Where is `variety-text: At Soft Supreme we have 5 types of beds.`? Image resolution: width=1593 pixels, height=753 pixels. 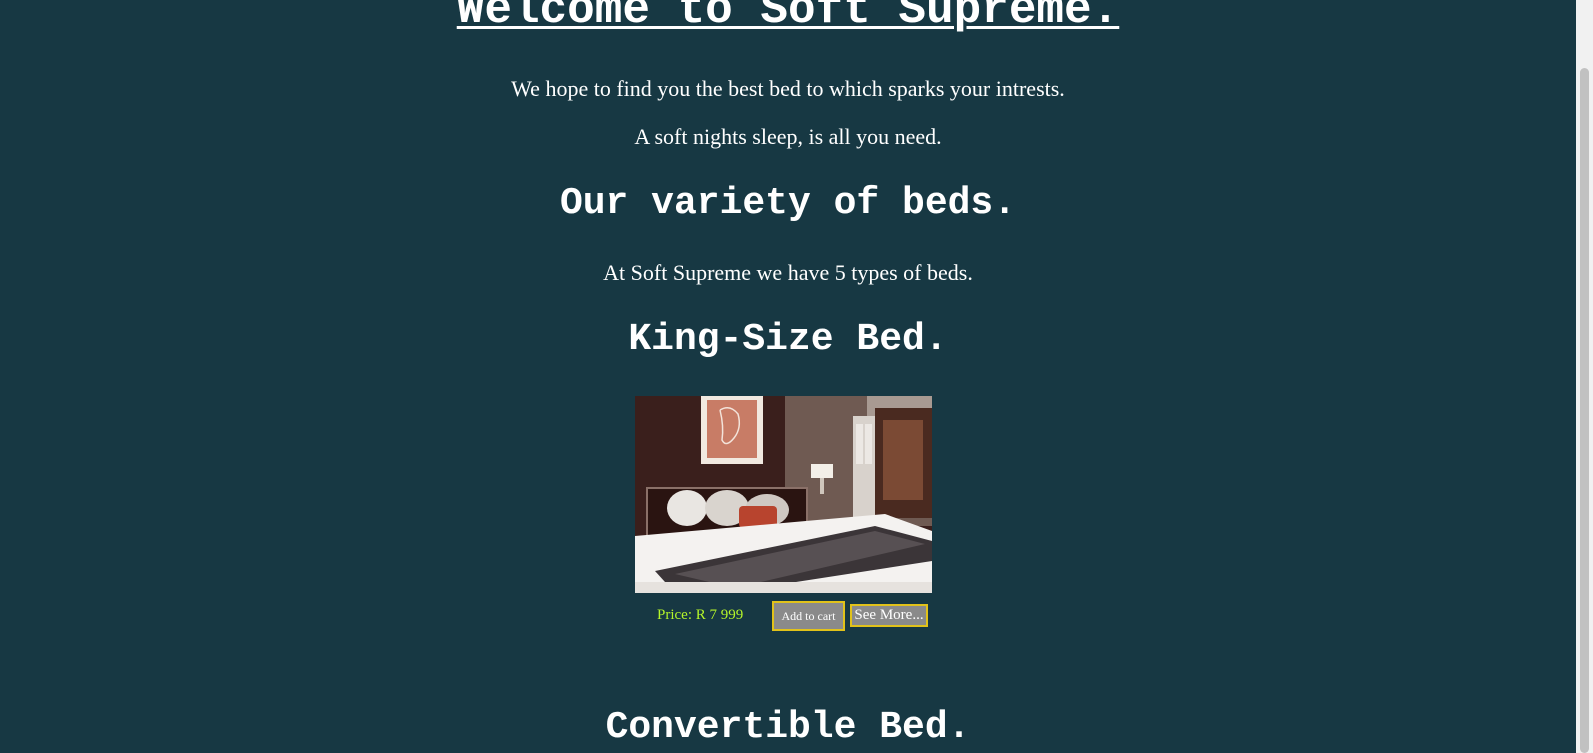 variety-text: At Soft Supreme we have 5 types of beds. is located at coordinates (788, 272).